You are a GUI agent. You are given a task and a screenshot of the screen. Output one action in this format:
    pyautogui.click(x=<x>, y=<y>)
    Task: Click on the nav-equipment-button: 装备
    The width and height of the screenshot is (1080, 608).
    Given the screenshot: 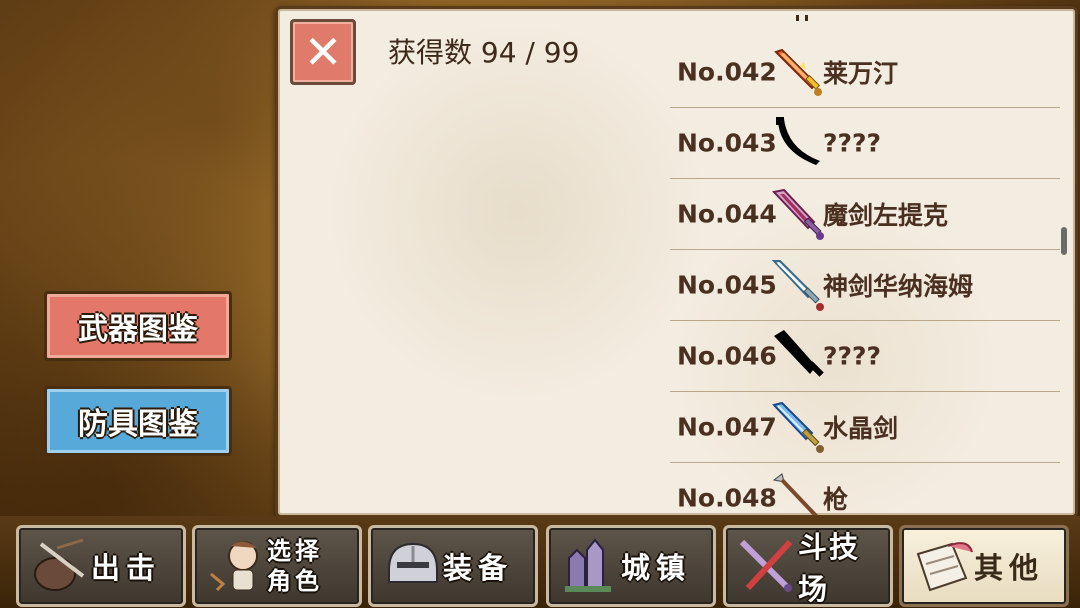 What is the action you would take?
    pyautogui.click(x=453, y=566)
    